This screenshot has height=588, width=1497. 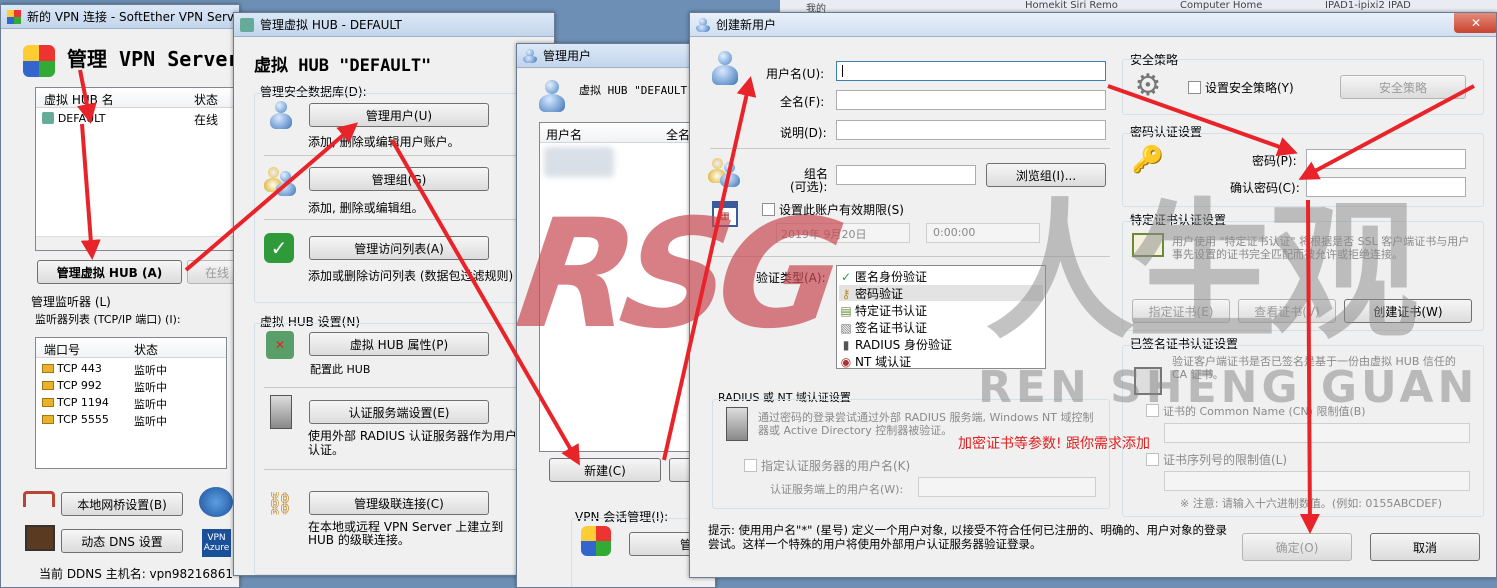 I want to click on listener-row: TCP 443 监听中, so click(x=132, y=370).